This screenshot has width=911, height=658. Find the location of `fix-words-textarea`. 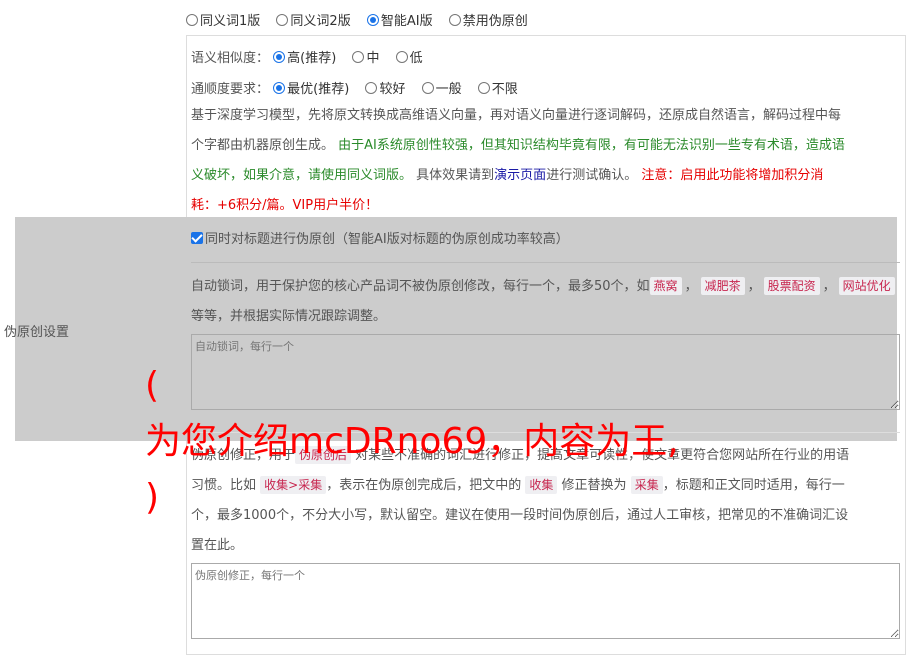

fix-words-textarea is located at coordinates (545, 601).